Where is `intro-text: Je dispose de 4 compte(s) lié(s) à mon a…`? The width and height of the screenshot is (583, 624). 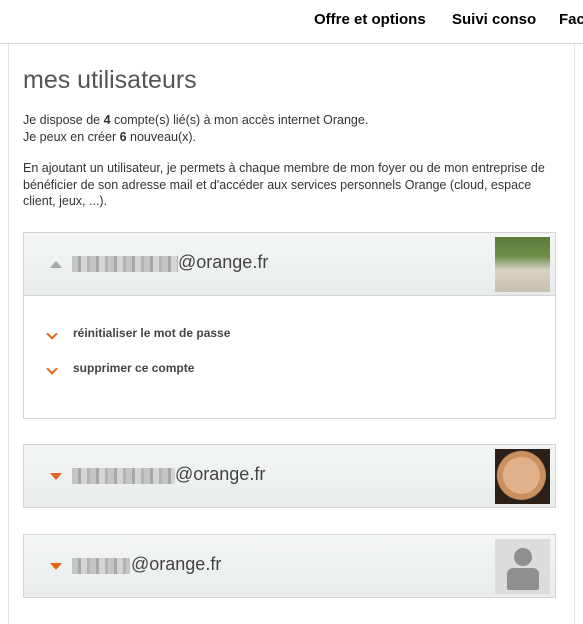 intro-text: Je dispose de 4 compte(s) lié(s) à mon a… is located at coordinates (293, 161).